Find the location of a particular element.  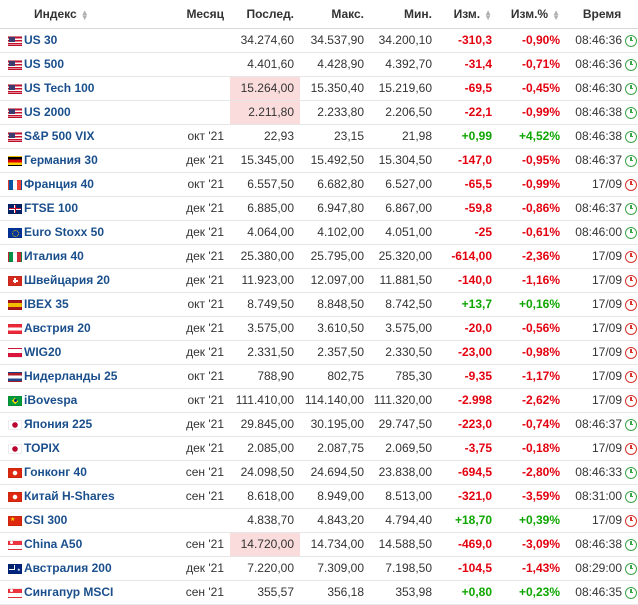

singapore-flag-icon is located at coordinates (15, 544).